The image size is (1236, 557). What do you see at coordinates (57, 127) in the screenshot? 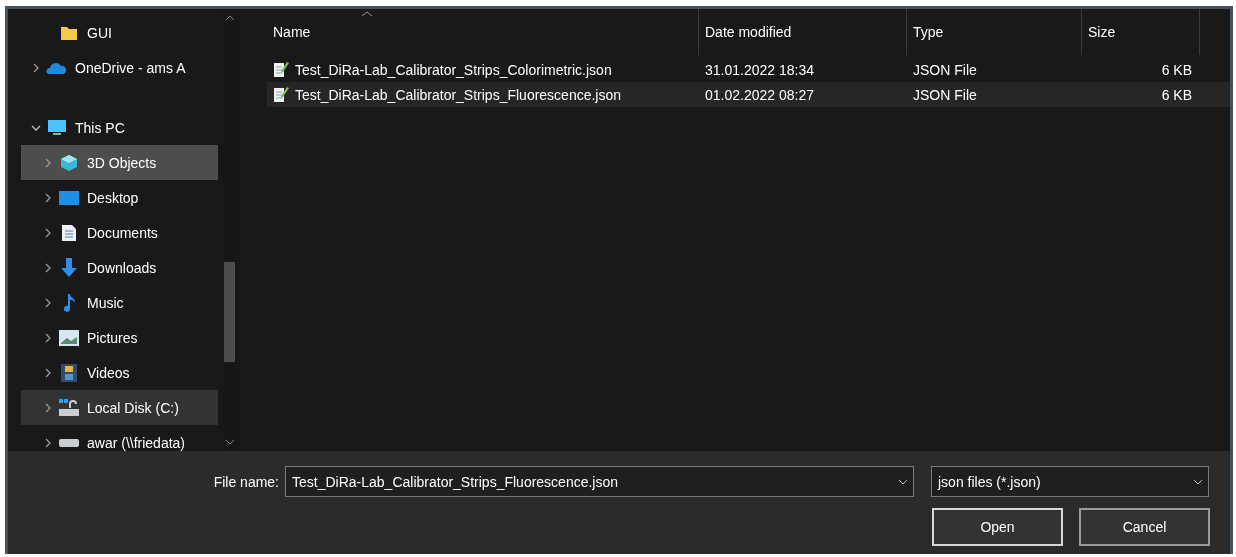
I see `computer-icon` at bounding box center [57, 127].